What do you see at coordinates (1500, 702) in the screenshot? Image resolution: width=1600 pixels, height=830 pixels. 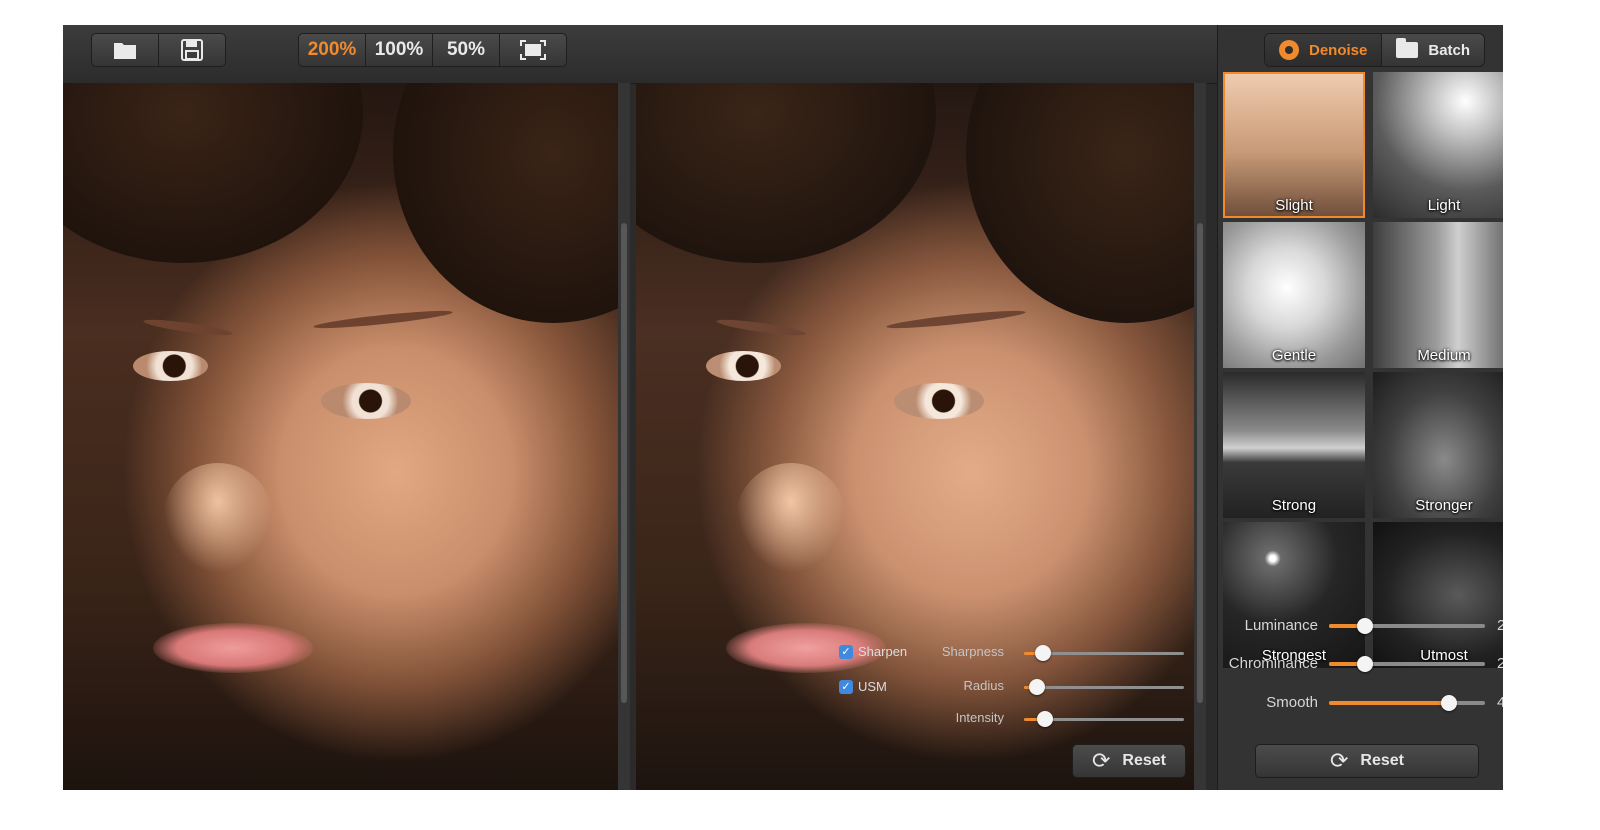 I see `smooth-value: 4` at bounding box center [1500, 702].